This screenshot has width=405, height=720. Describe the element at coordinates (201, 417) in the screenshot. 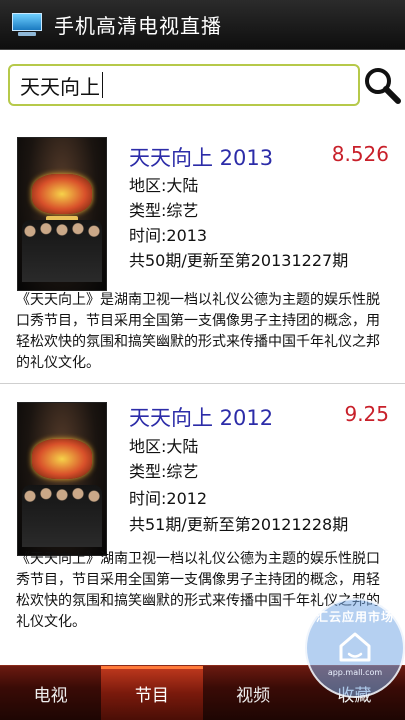

I see `show-title: 天天向上 2012` at that location.